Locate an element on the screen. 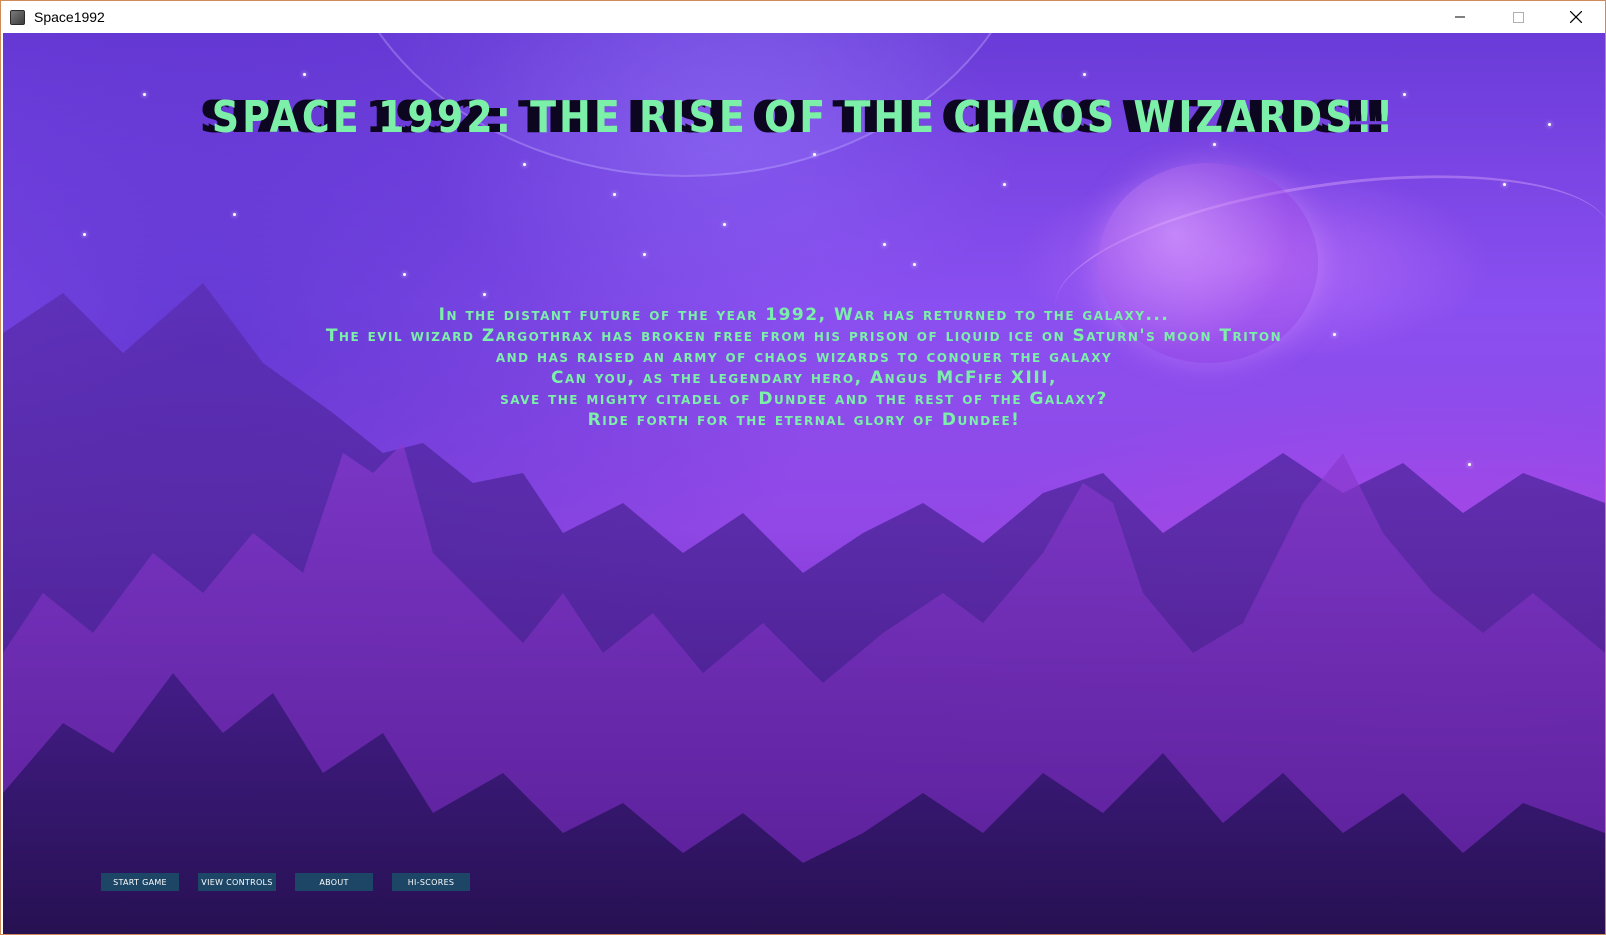  close-icon is located at coordinates (1576, 17).